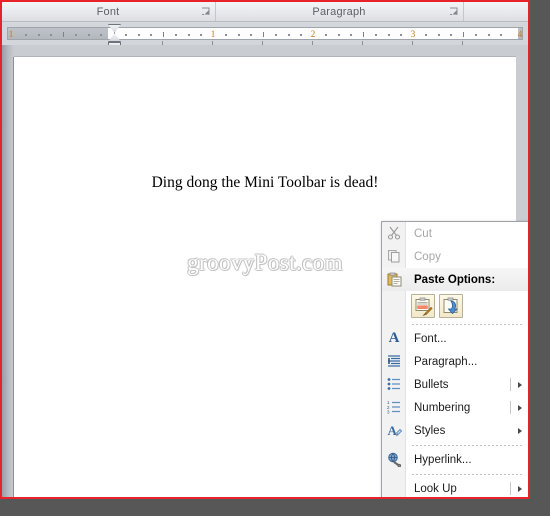 This screenshot has height=516, width=550. Describe the element at coordinates (520, 34) in the screenshot. I see `ruler-number: 4` at that location.